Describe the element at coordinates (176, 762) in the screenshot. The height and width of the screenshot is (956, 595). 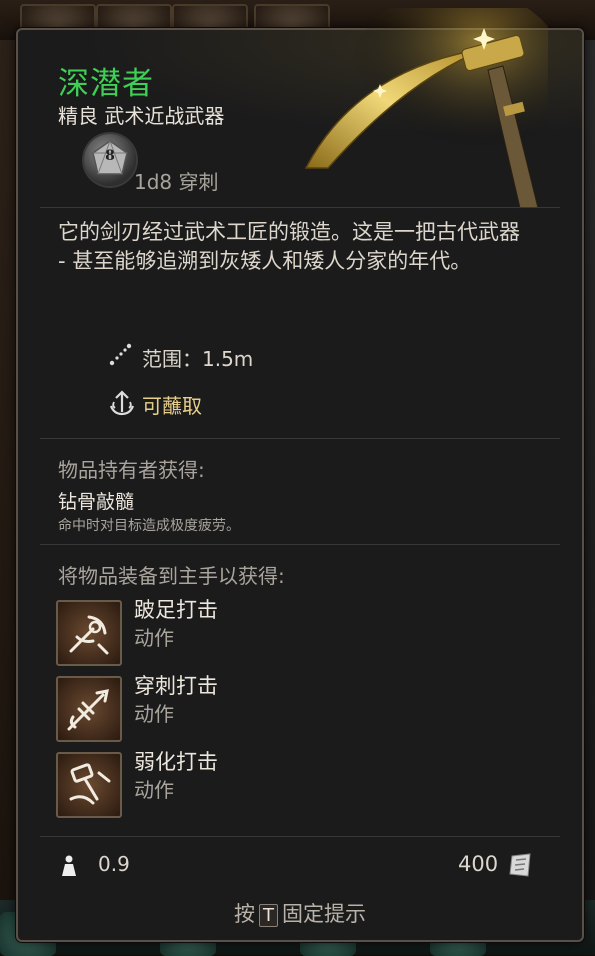
I see `action-name: 弱化打击` at that location.